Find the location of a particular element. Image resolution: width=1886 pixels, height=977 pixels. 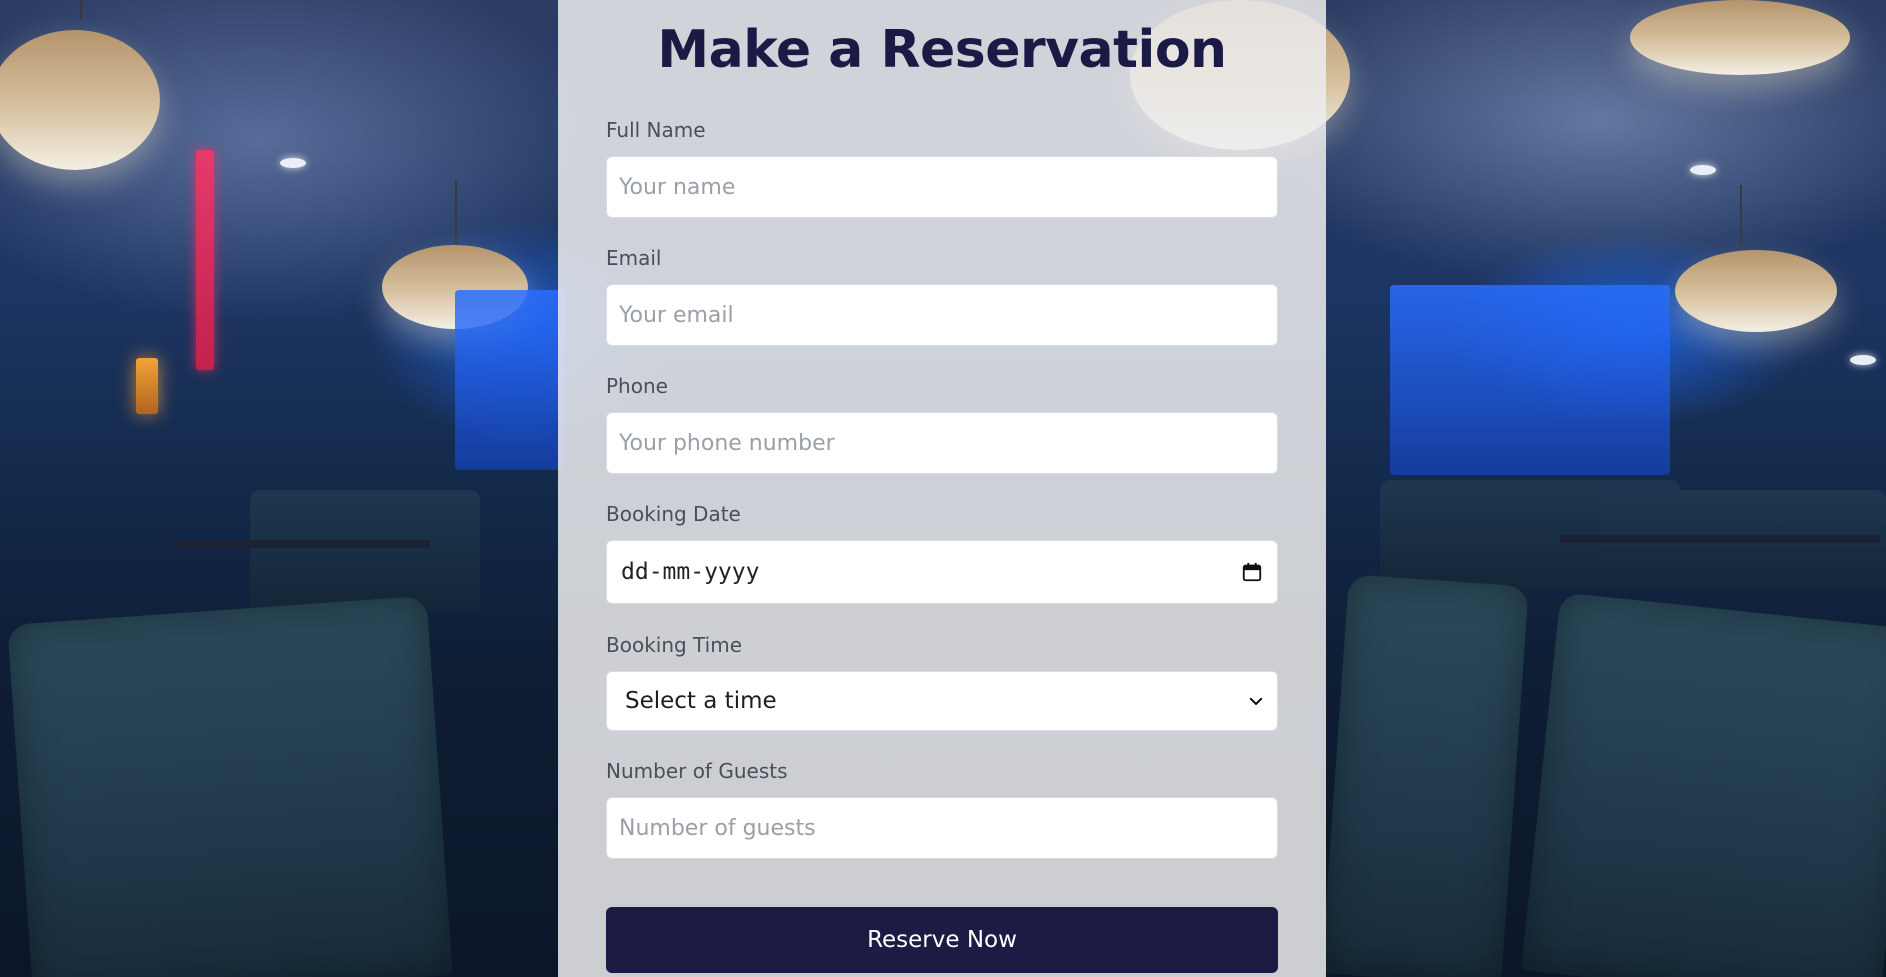

guests-input is located at coordinates (942, 828).